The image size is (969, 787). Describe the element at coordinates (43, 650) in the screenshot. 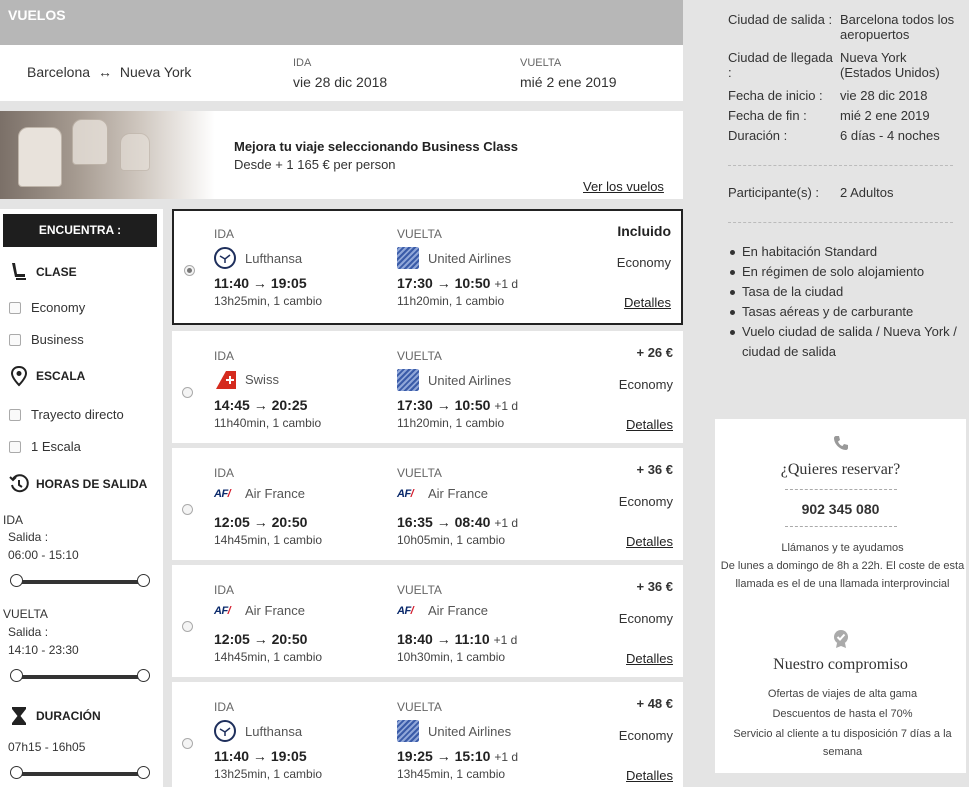

I see `inbound-time-range: 14:10 - 23:30` at that location.